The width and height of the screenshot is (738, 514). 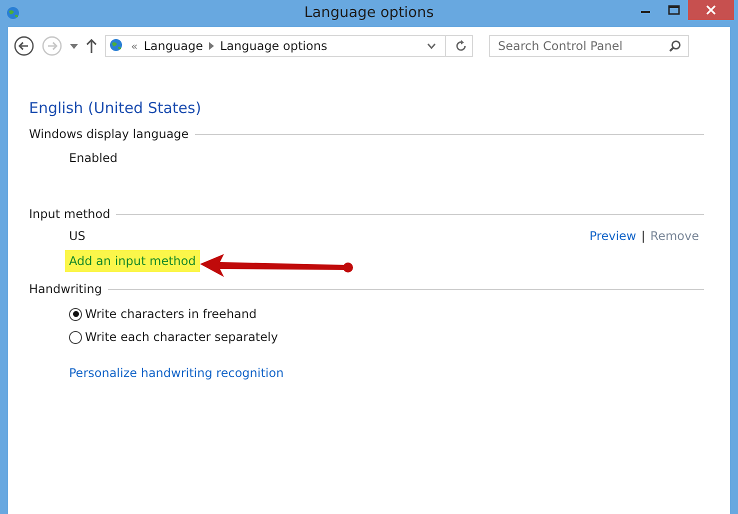 I want to click on overflow-chevron: «, so click(x=134, y=46).